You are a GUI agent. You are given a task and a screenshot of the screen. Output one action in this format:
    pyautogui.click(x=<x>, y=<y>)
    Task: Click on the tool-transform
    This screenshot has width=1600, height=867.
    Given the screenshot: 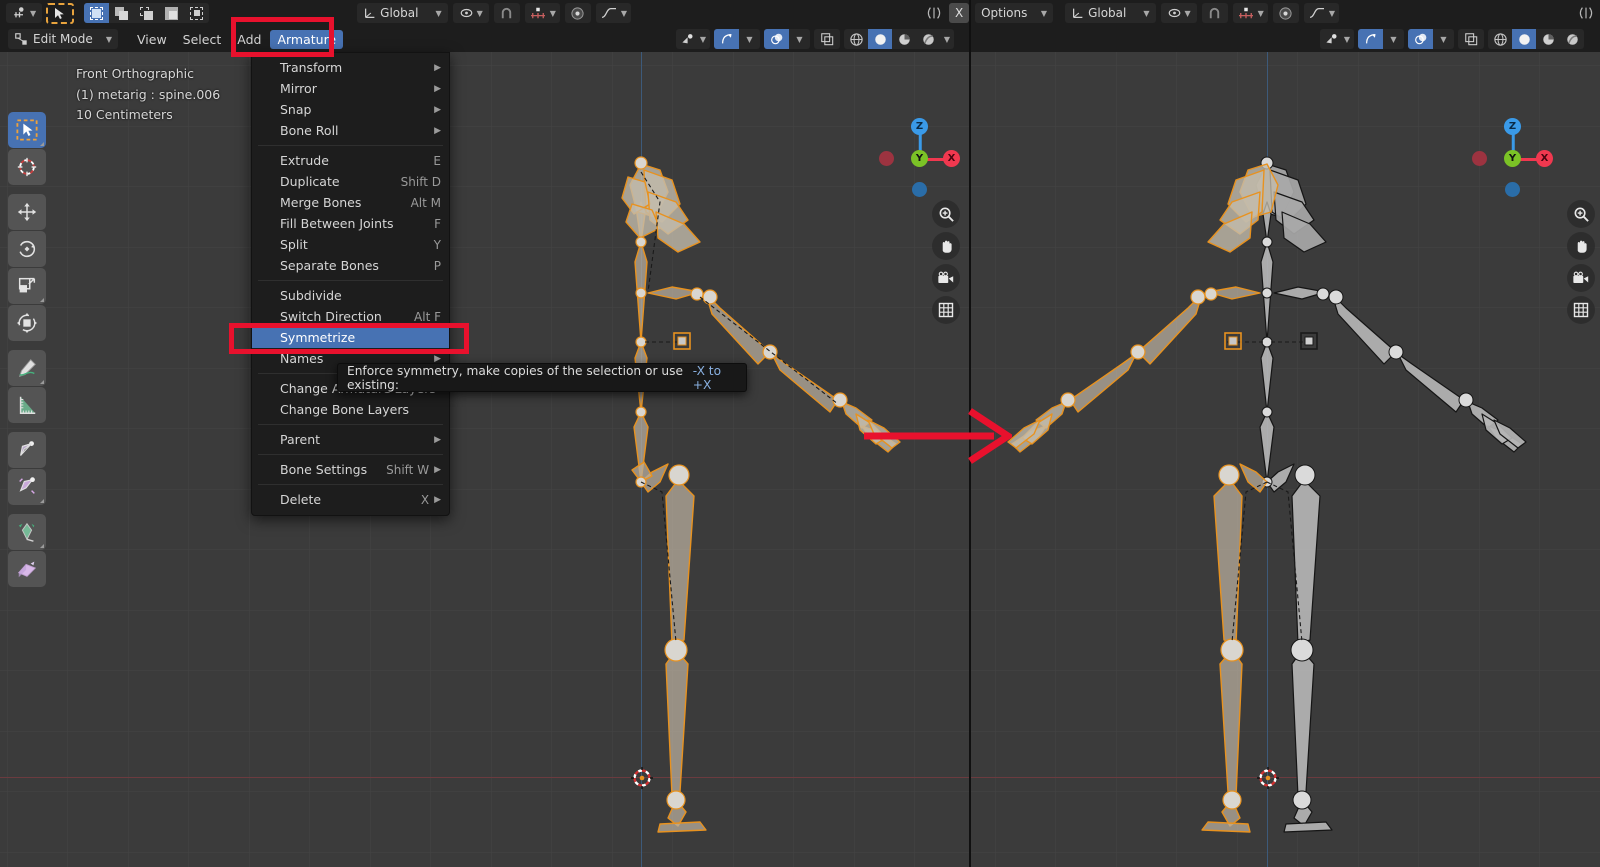 What is the action you would take?
    pyautogui.click(x=27, y=323)
    